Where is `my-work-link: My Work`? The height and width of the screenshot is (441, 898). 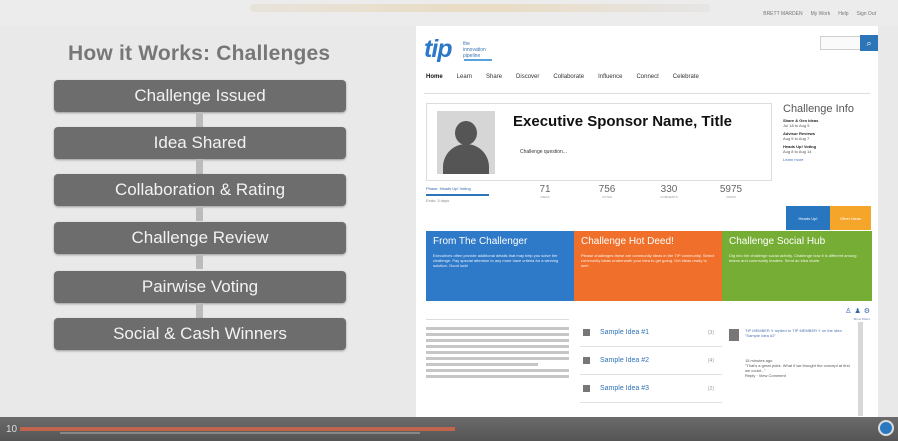 my-work-link: My Work is located at coordinates (821, 14).